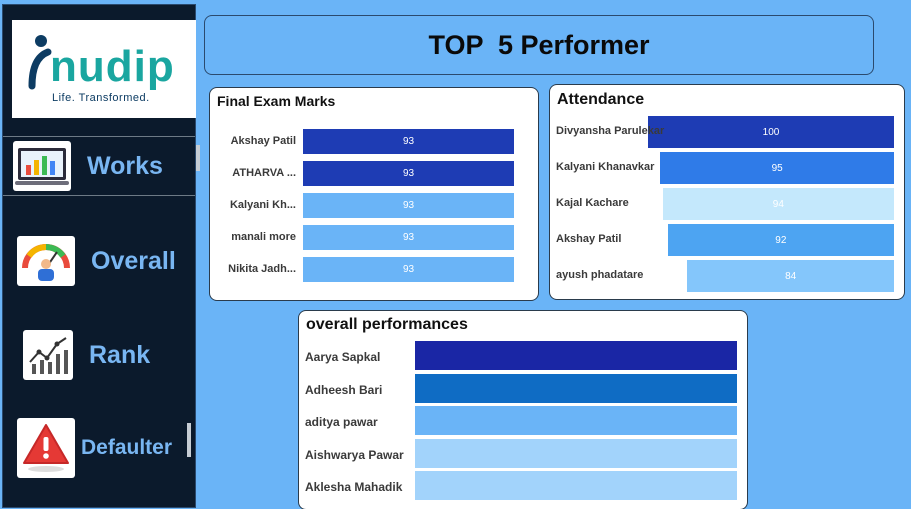 This screenshot has height=509, width=911. Describe the element at coordinates (354, 454) in the screenshot. I see `overall-row-label: Aishwarya Pawar` at that location.